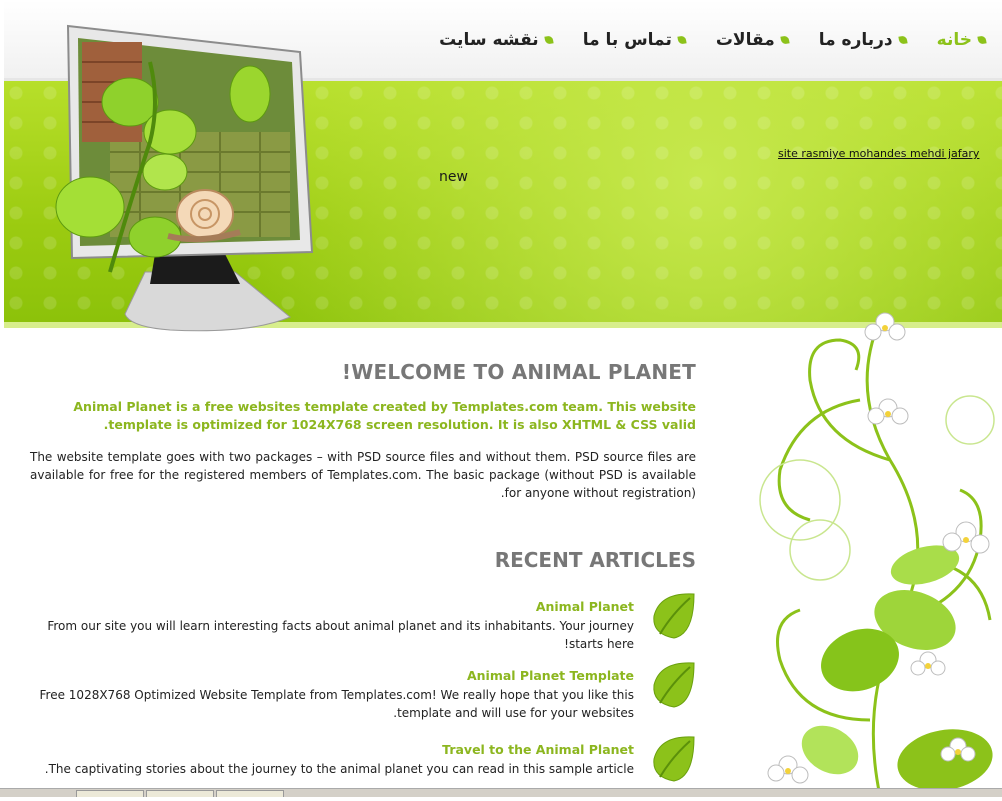 The image size is (1002, 801). I want to click on nav-item-sitemap: نقشه سایت, so click(496, 40).